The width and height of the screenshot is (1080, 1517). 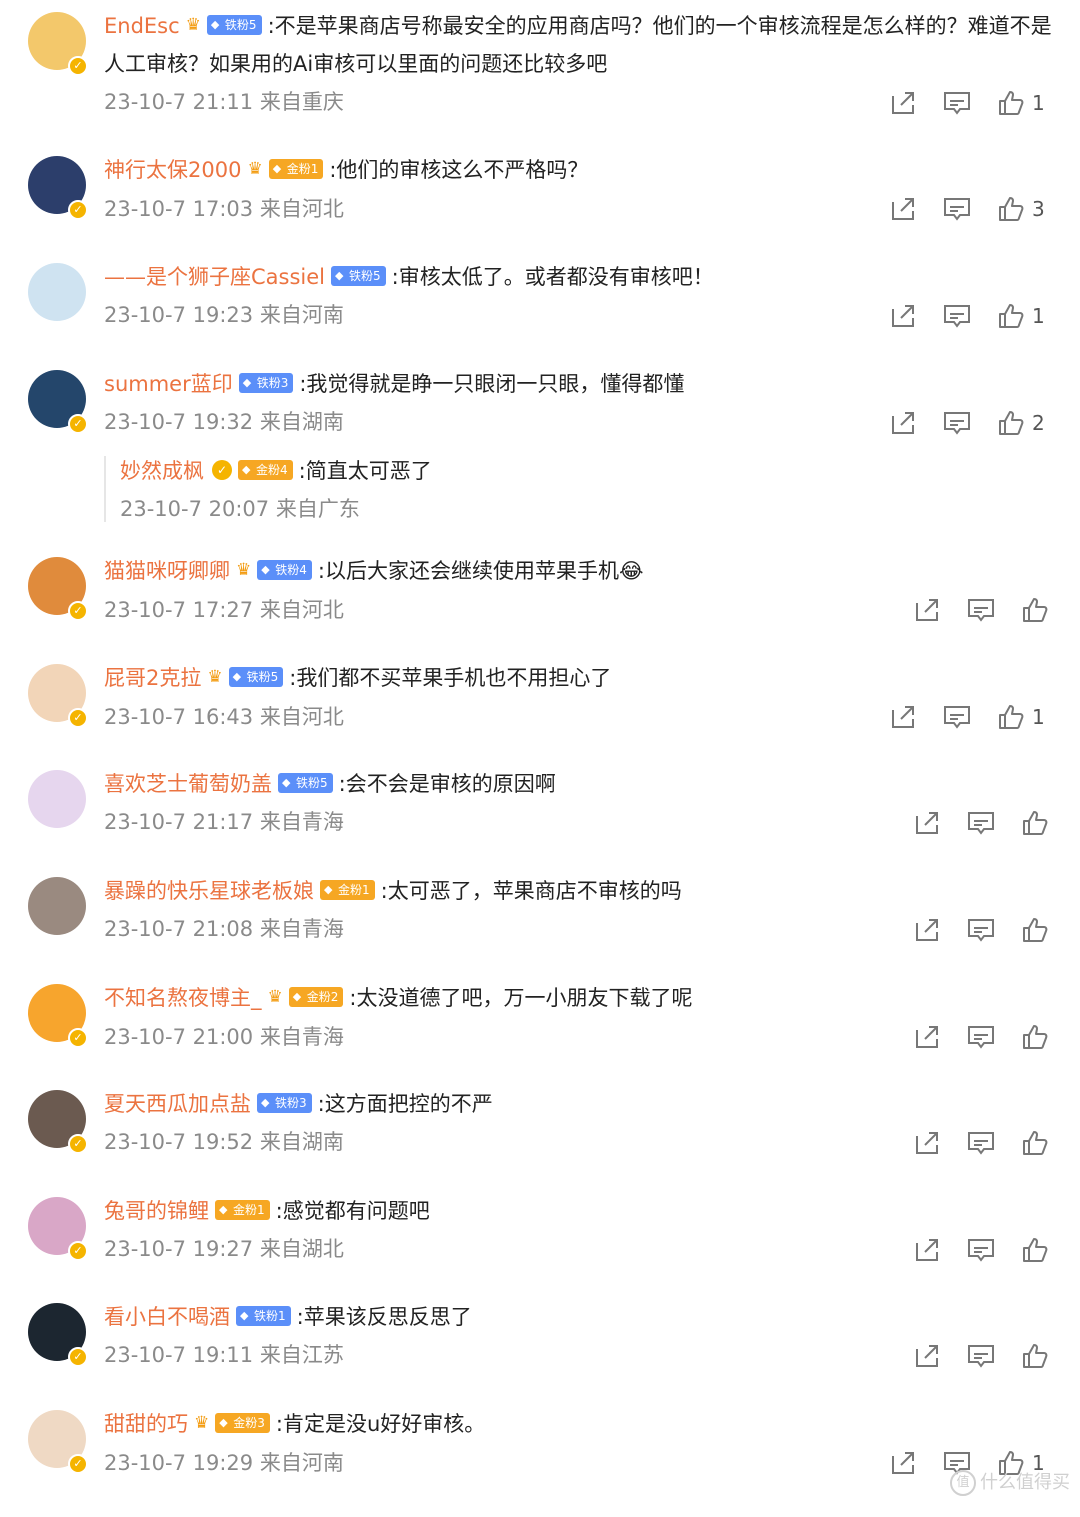 What do you see at coordinates (179, 1355) in the screenshot?
I see `comment-time: 23-10-7 19:11` at bounding box center [179, 1355].